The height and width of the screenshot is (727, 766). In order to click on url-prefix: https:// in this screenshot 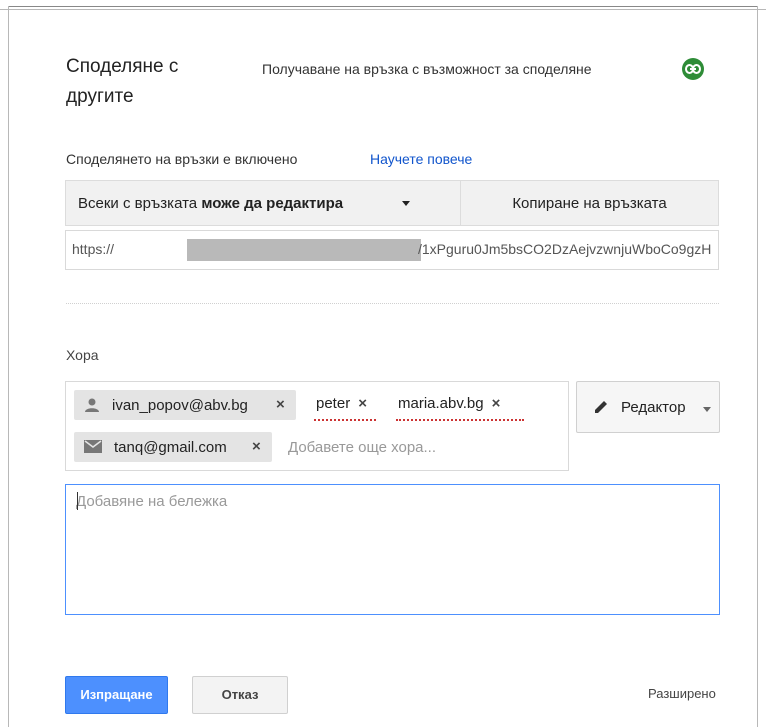, I will do `click(93, 249)`.